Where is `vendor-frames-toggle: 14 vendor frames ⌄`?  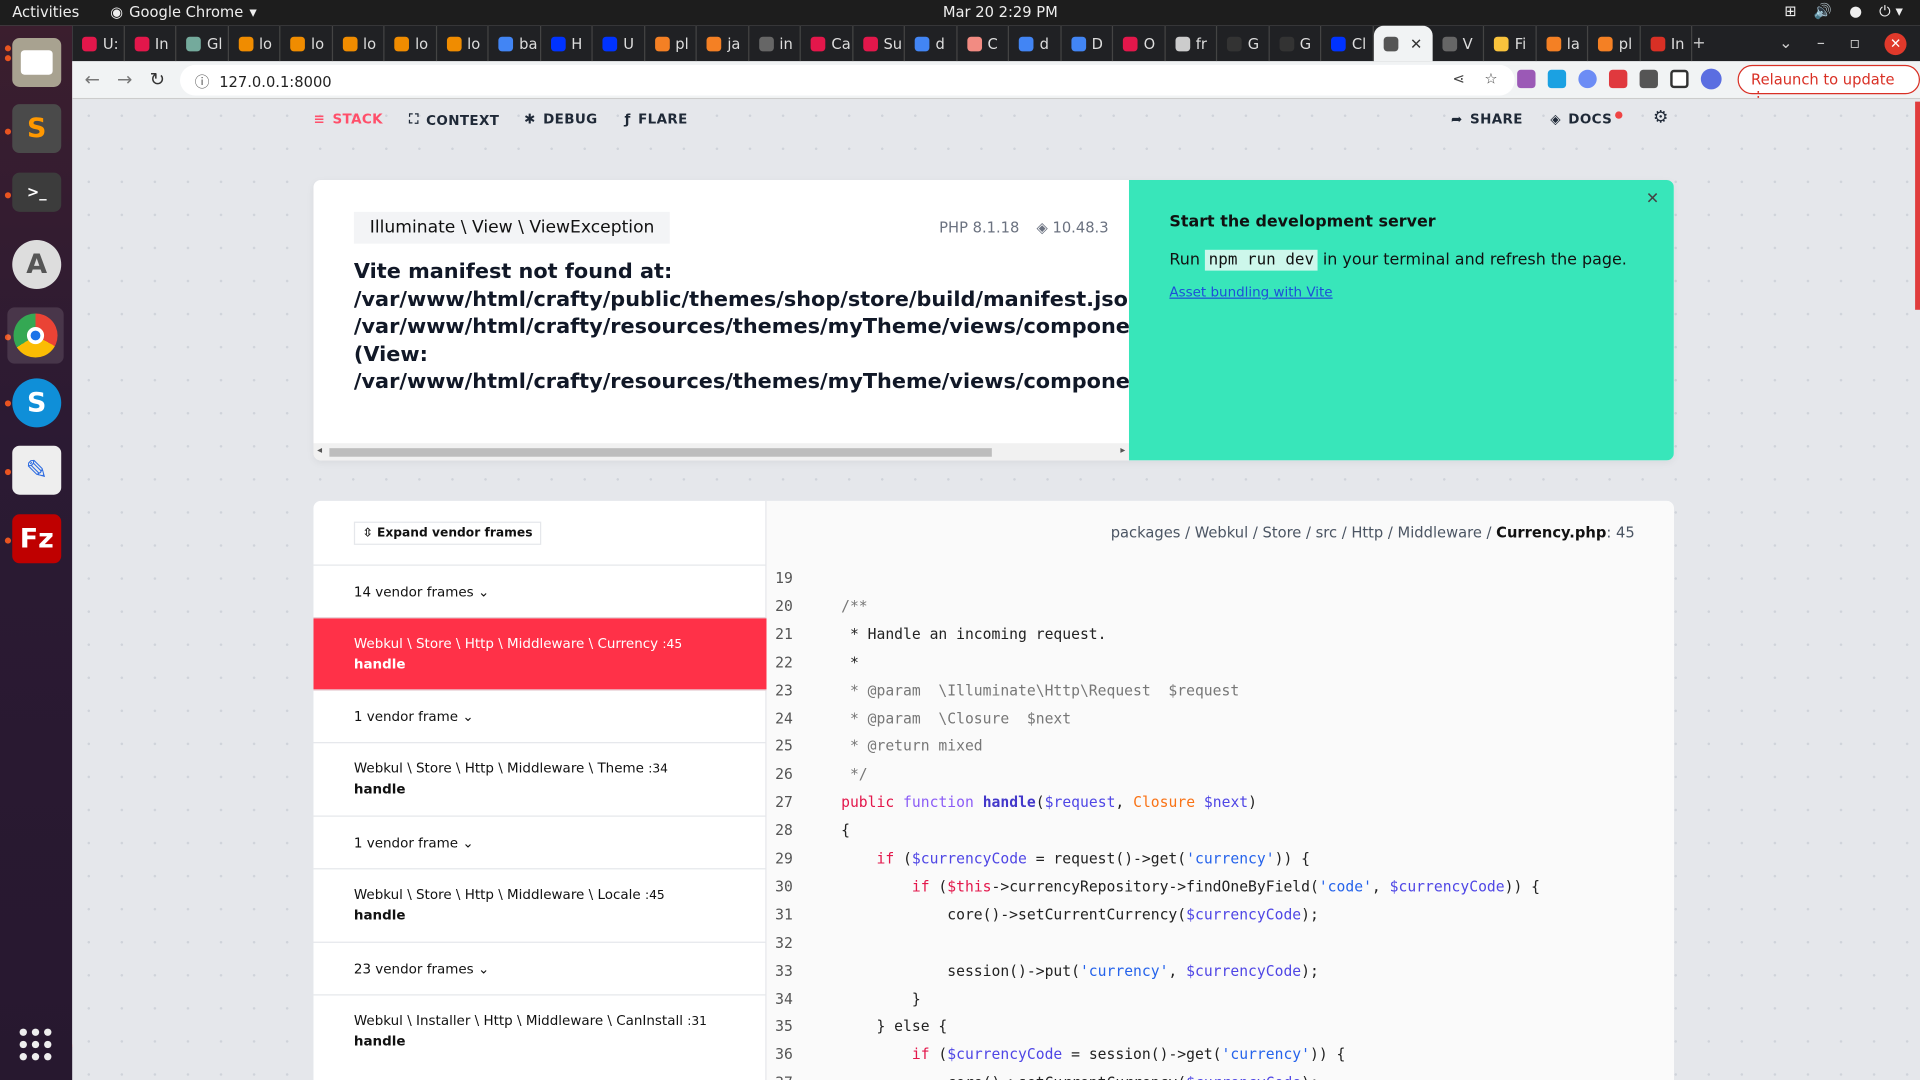
vendor-frames-toggle: 14 vendor frames ⌄ is located at coordinates (540, 591).